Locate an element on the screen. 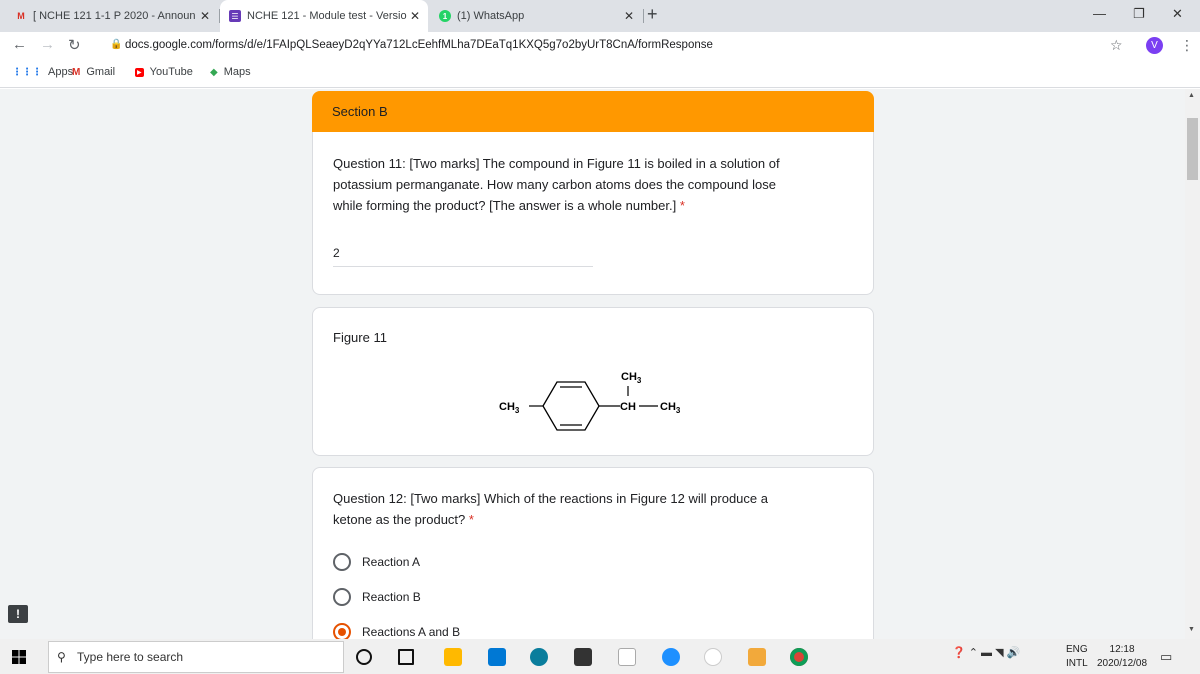 This screenshot has width=1200, height=674. tab-announcements: M [ NCHE 121 1-1 P 2020 - Announ ✕ is located at coordinates (112, 16).